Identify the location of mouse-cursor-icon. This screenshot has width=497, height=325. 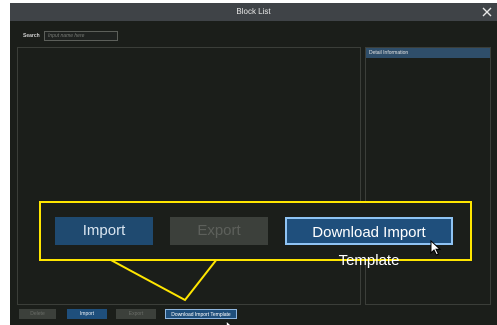
(229, 320).